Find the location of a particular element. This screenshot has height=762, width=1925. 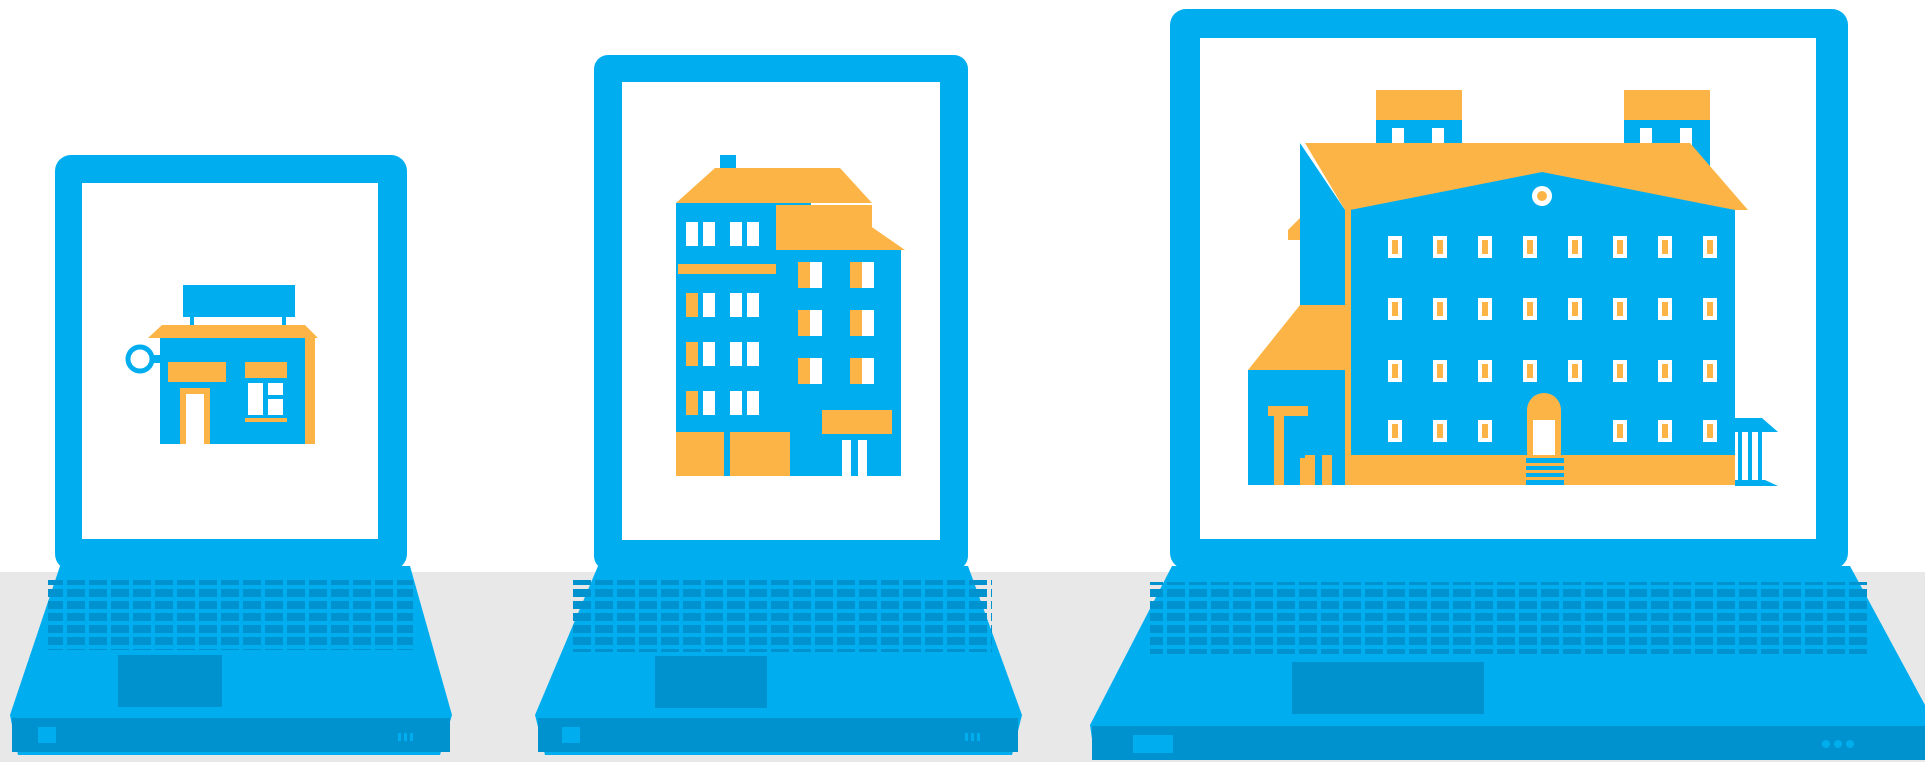

large-laptop-keyboard is located at coordinates (1510, 618).